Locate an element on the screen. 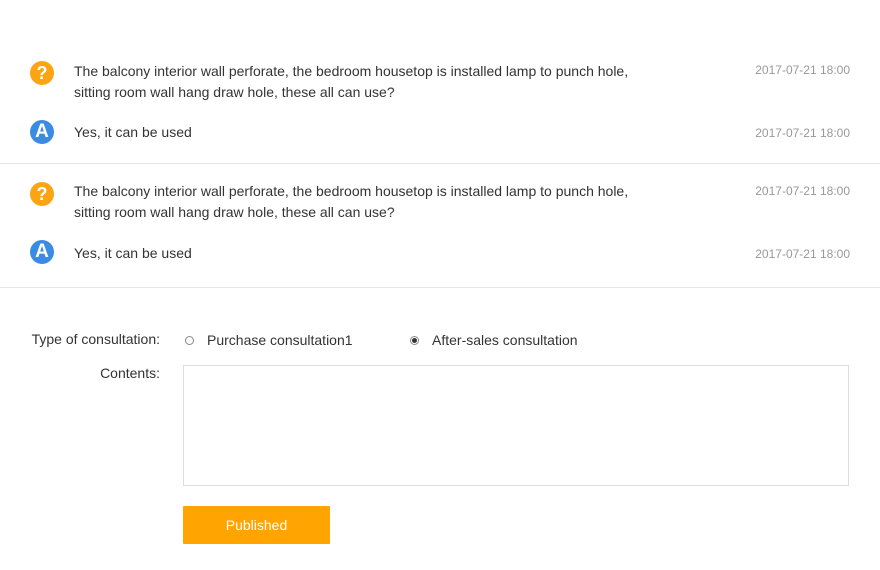 The height and width of the screenshot is (570, 880). radio-purchase-consultation: Purchase consultation1 is located at coordinates (269, 340).